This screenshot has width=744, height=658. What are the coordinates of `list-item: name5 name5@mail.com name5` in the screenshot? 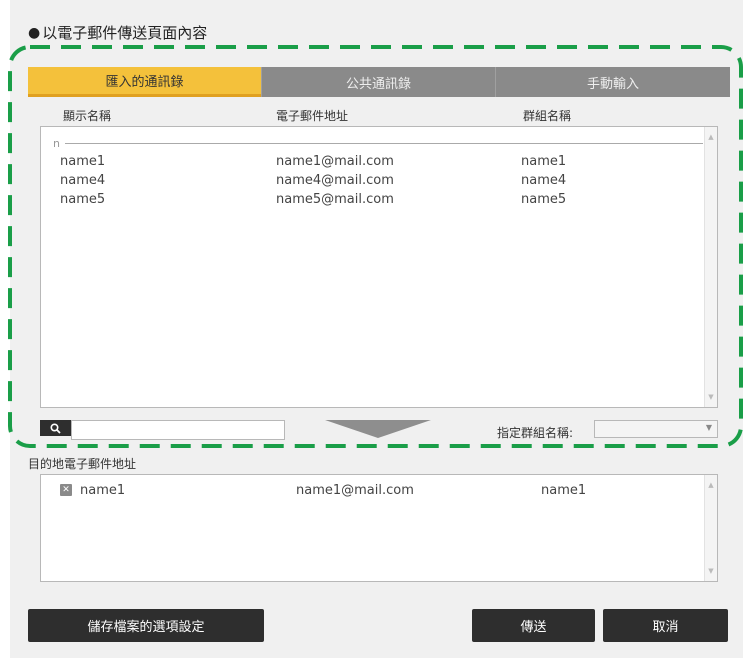 It's located at (371, 201).